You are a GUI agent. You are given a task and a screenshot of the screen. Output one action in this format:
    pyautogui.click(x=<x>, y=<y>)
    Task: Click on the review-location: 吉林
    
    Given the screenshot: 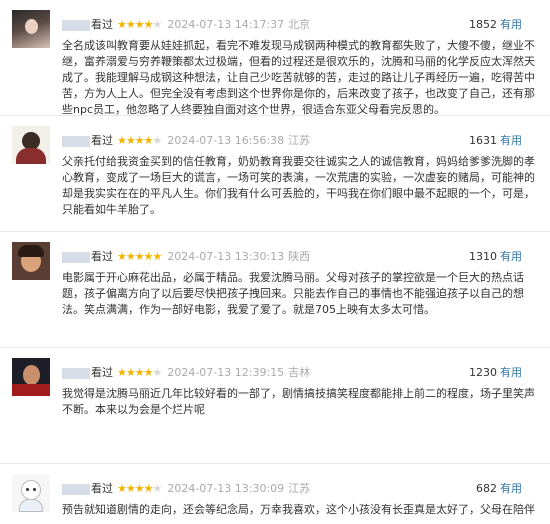 What is the action you would take?
    pyautogui.click(x=299, y=372)
    